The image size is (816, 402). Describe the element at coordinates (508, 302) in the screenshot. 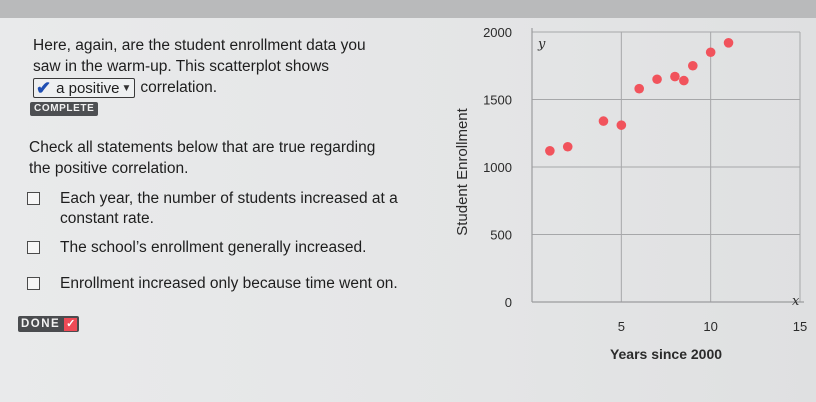

I see `y-tick-label: 0` at that location.